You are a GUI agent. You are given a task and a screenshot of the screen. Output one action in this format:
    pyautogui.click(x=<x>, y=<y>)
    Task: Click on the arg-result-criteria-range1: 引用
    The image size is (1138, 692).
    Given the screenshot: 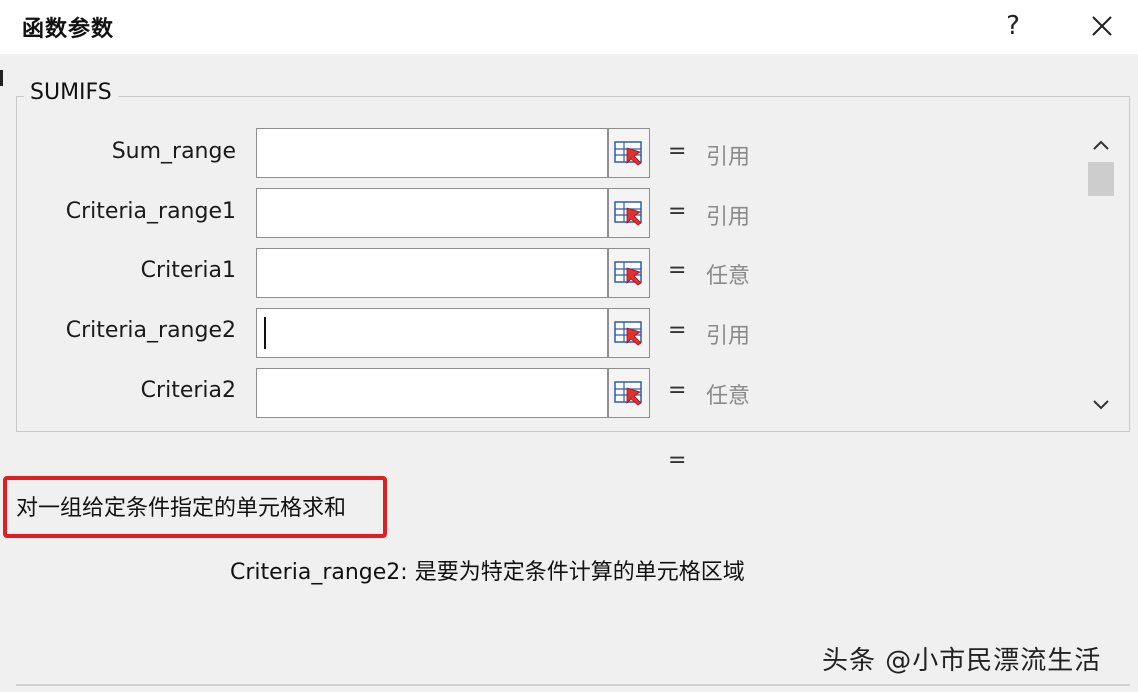 What is the action you would take?
    pyautogui.click(x=728, y=217)
    